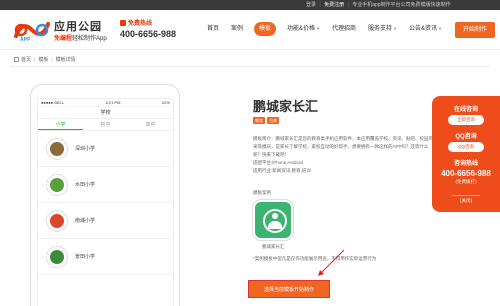 This screenshot has width=500, height=306. Describe the element at coordinates (275, 225) in the screenshot. I see `icon-body` at that location.